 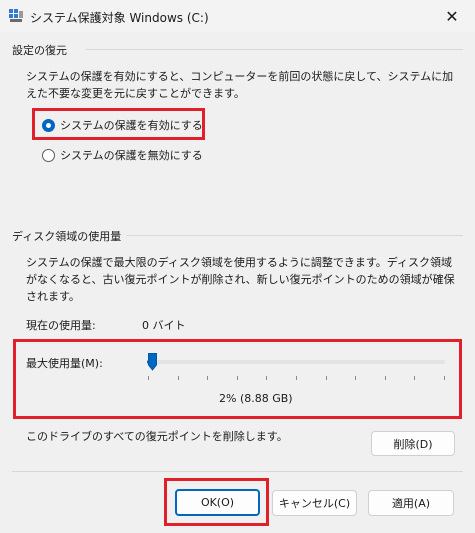 I want to click on max-usage-value: 2% (8.88 GB), so click(x=256, y=398).